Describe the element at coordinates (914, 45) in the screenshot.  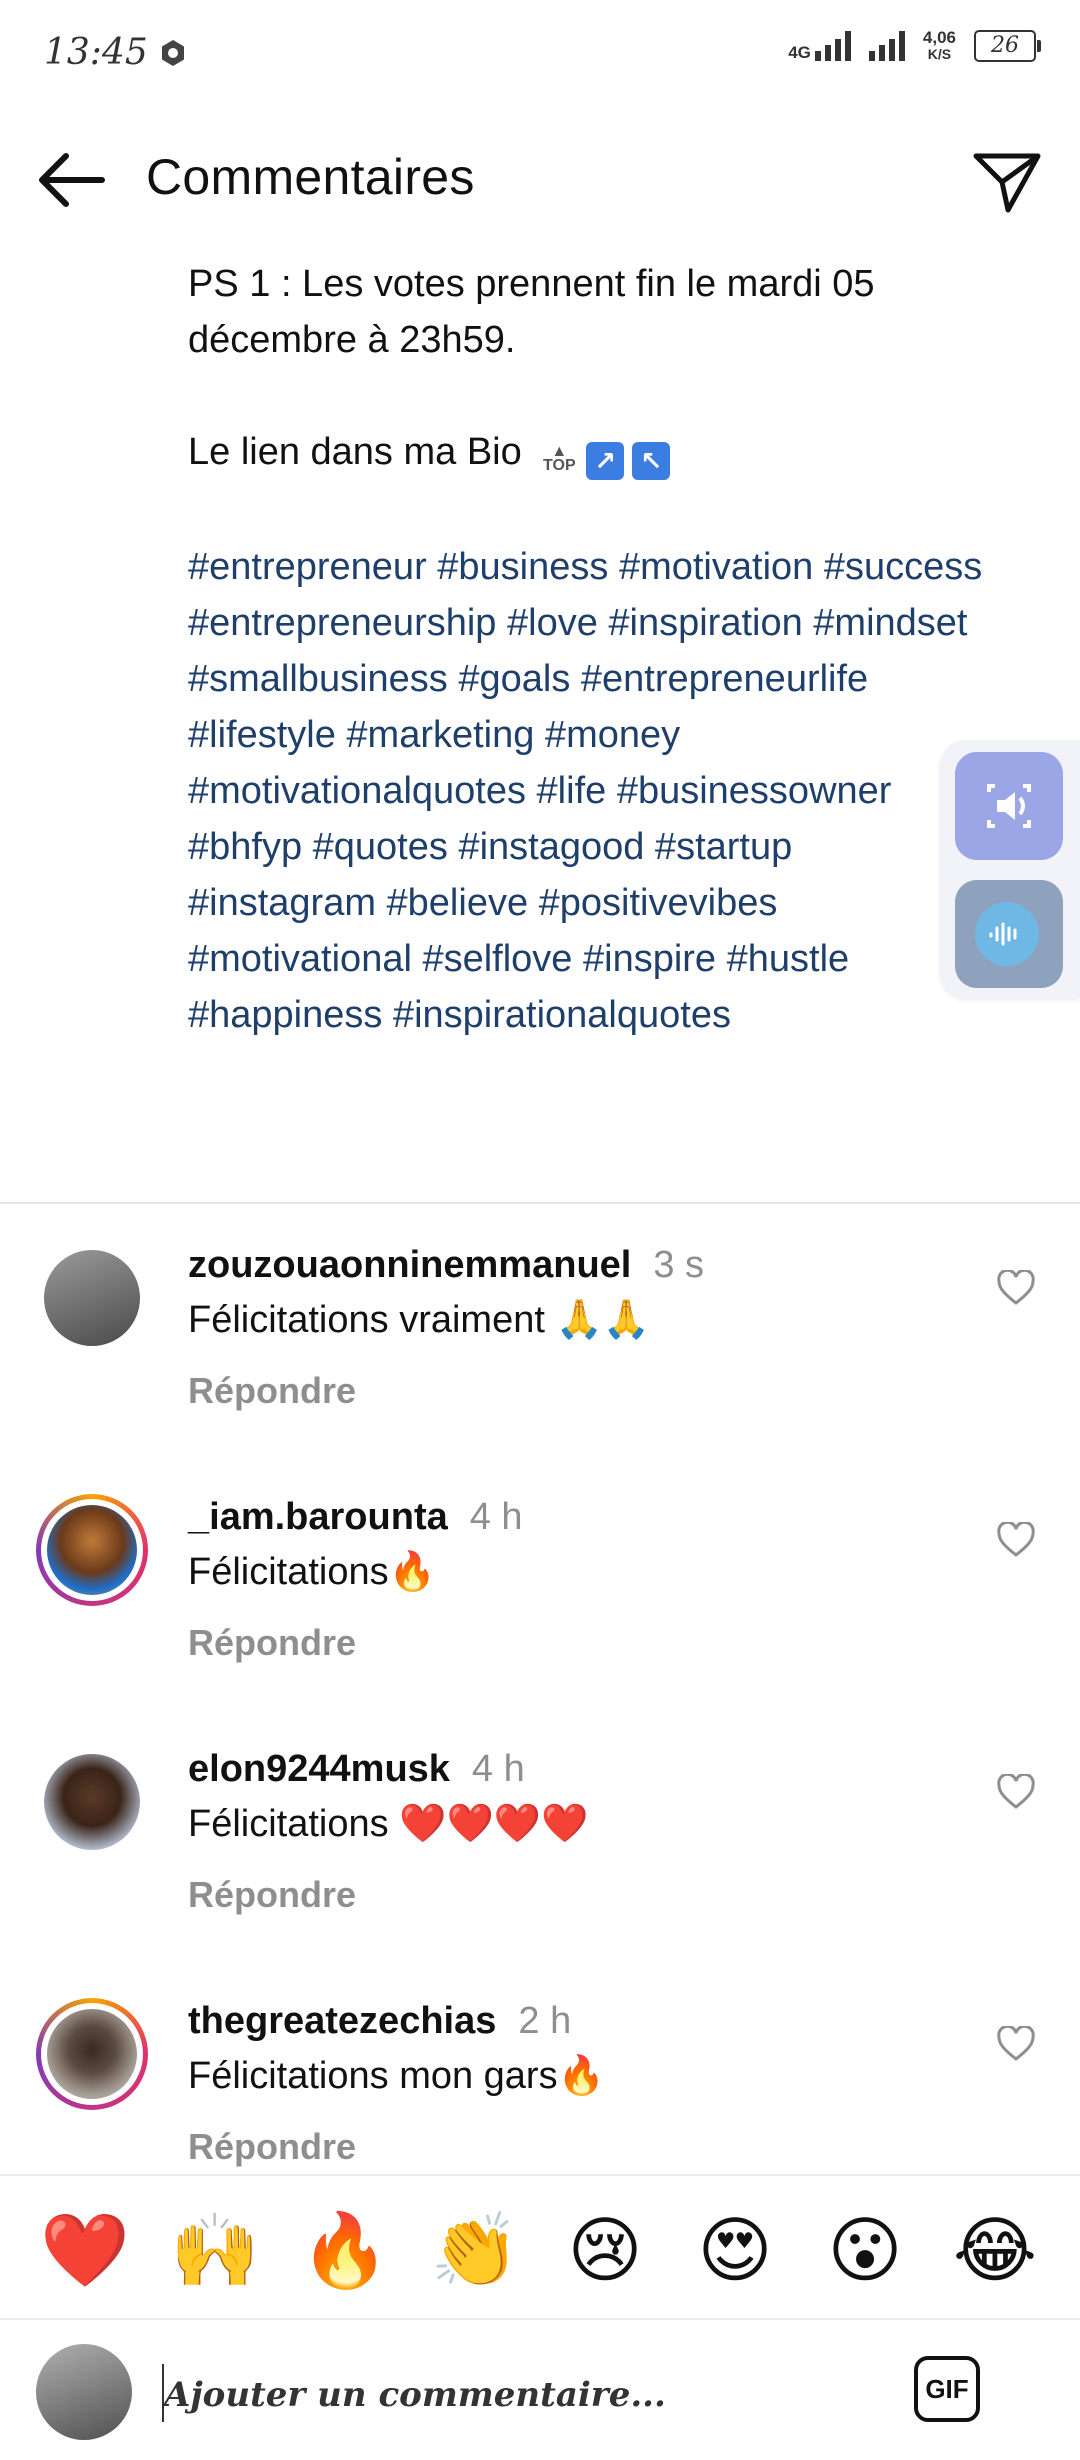
I see `status-icons: 4G 4,06 K/S 26` at that location.